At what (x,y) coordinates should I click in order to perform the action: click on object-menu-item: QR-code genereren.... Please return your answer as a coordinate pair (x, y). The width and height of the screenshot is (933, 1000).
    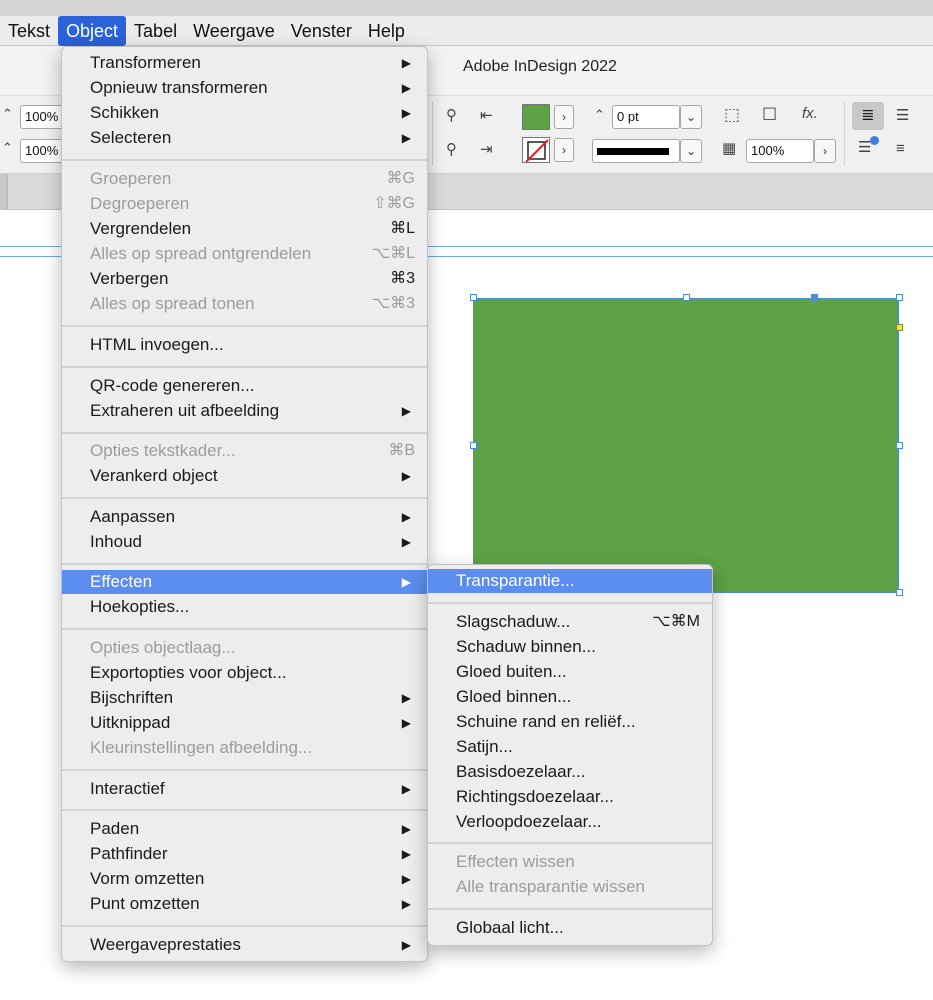
    Looking at the image, I should click on (244, 386).